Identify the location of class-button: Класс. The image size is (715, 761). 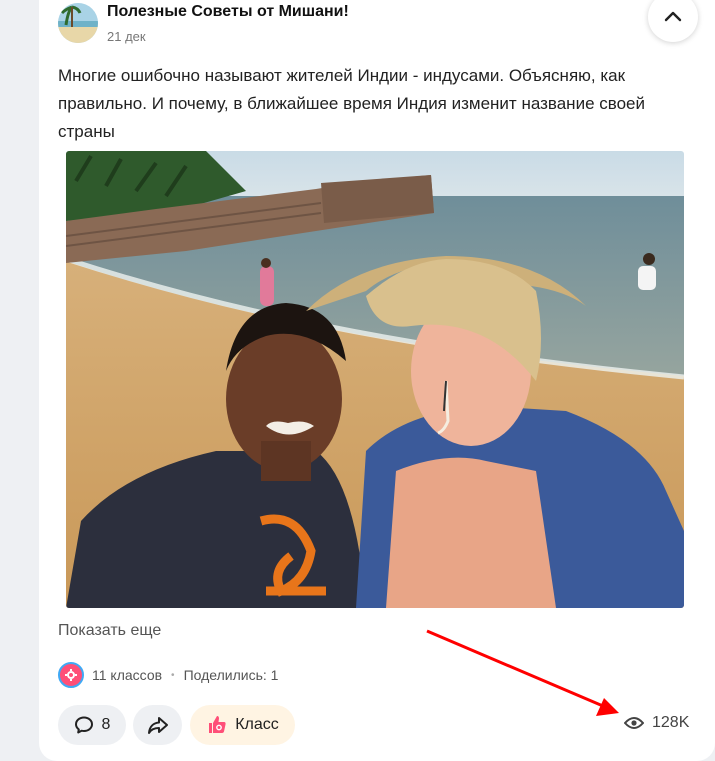
(242, 725).